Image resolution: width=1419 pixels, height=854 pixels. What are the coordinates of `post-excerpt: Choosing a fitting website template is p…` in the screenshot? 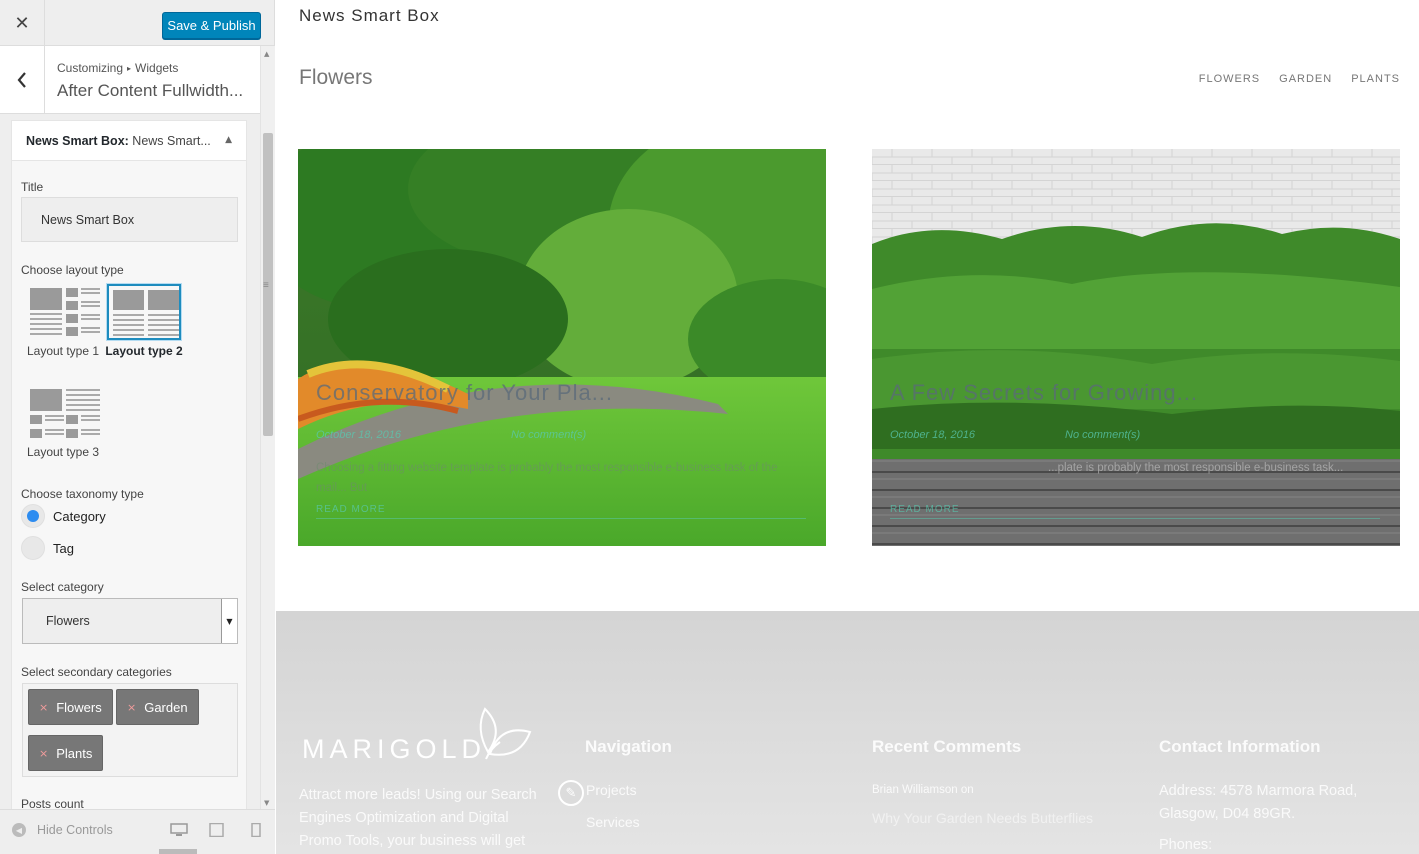 It's located at (547, 478).